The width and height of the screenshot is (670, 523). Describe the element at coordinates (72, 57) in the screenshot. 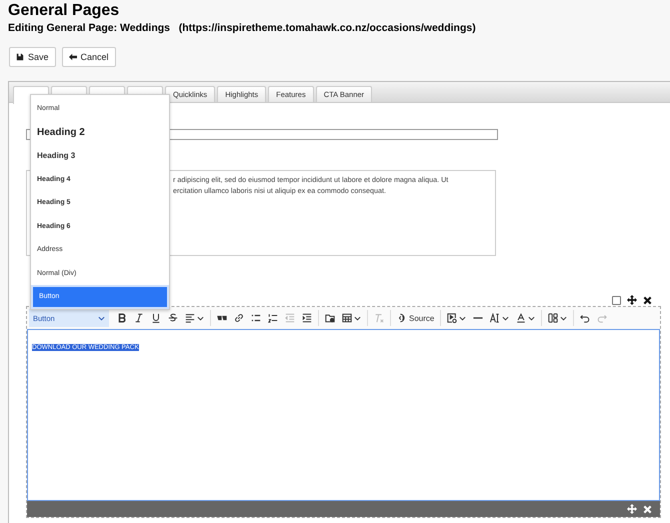

I see `arrow-left-icon` at that location.